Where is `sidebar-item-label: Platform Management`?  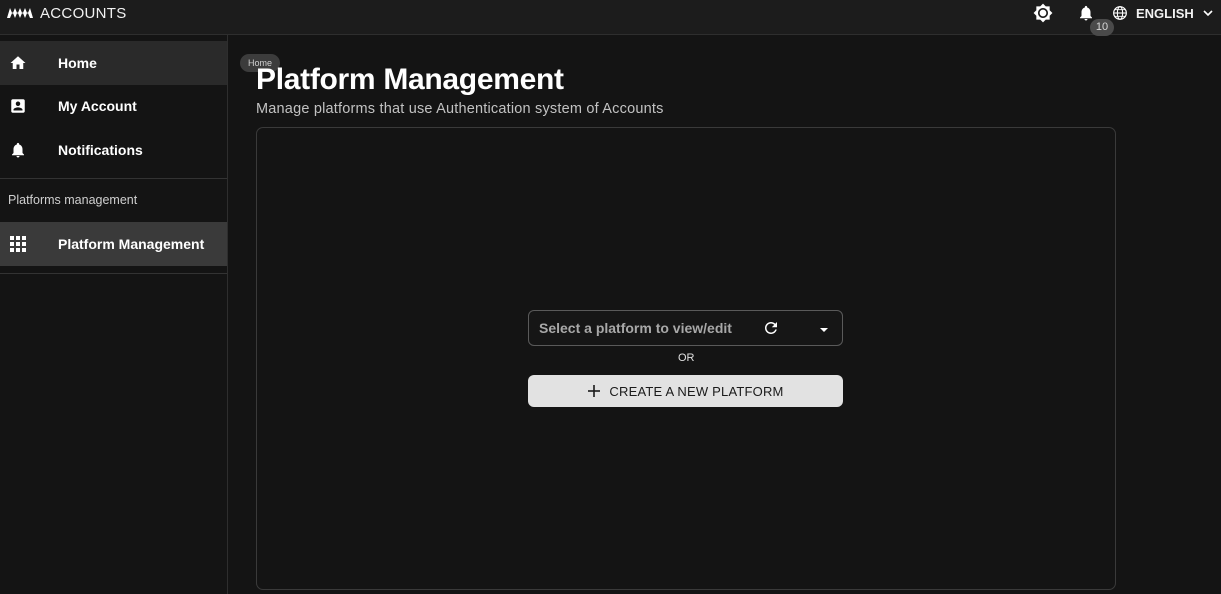 sidebar-item-label: Platform Management is located at coordinates (131, 244).